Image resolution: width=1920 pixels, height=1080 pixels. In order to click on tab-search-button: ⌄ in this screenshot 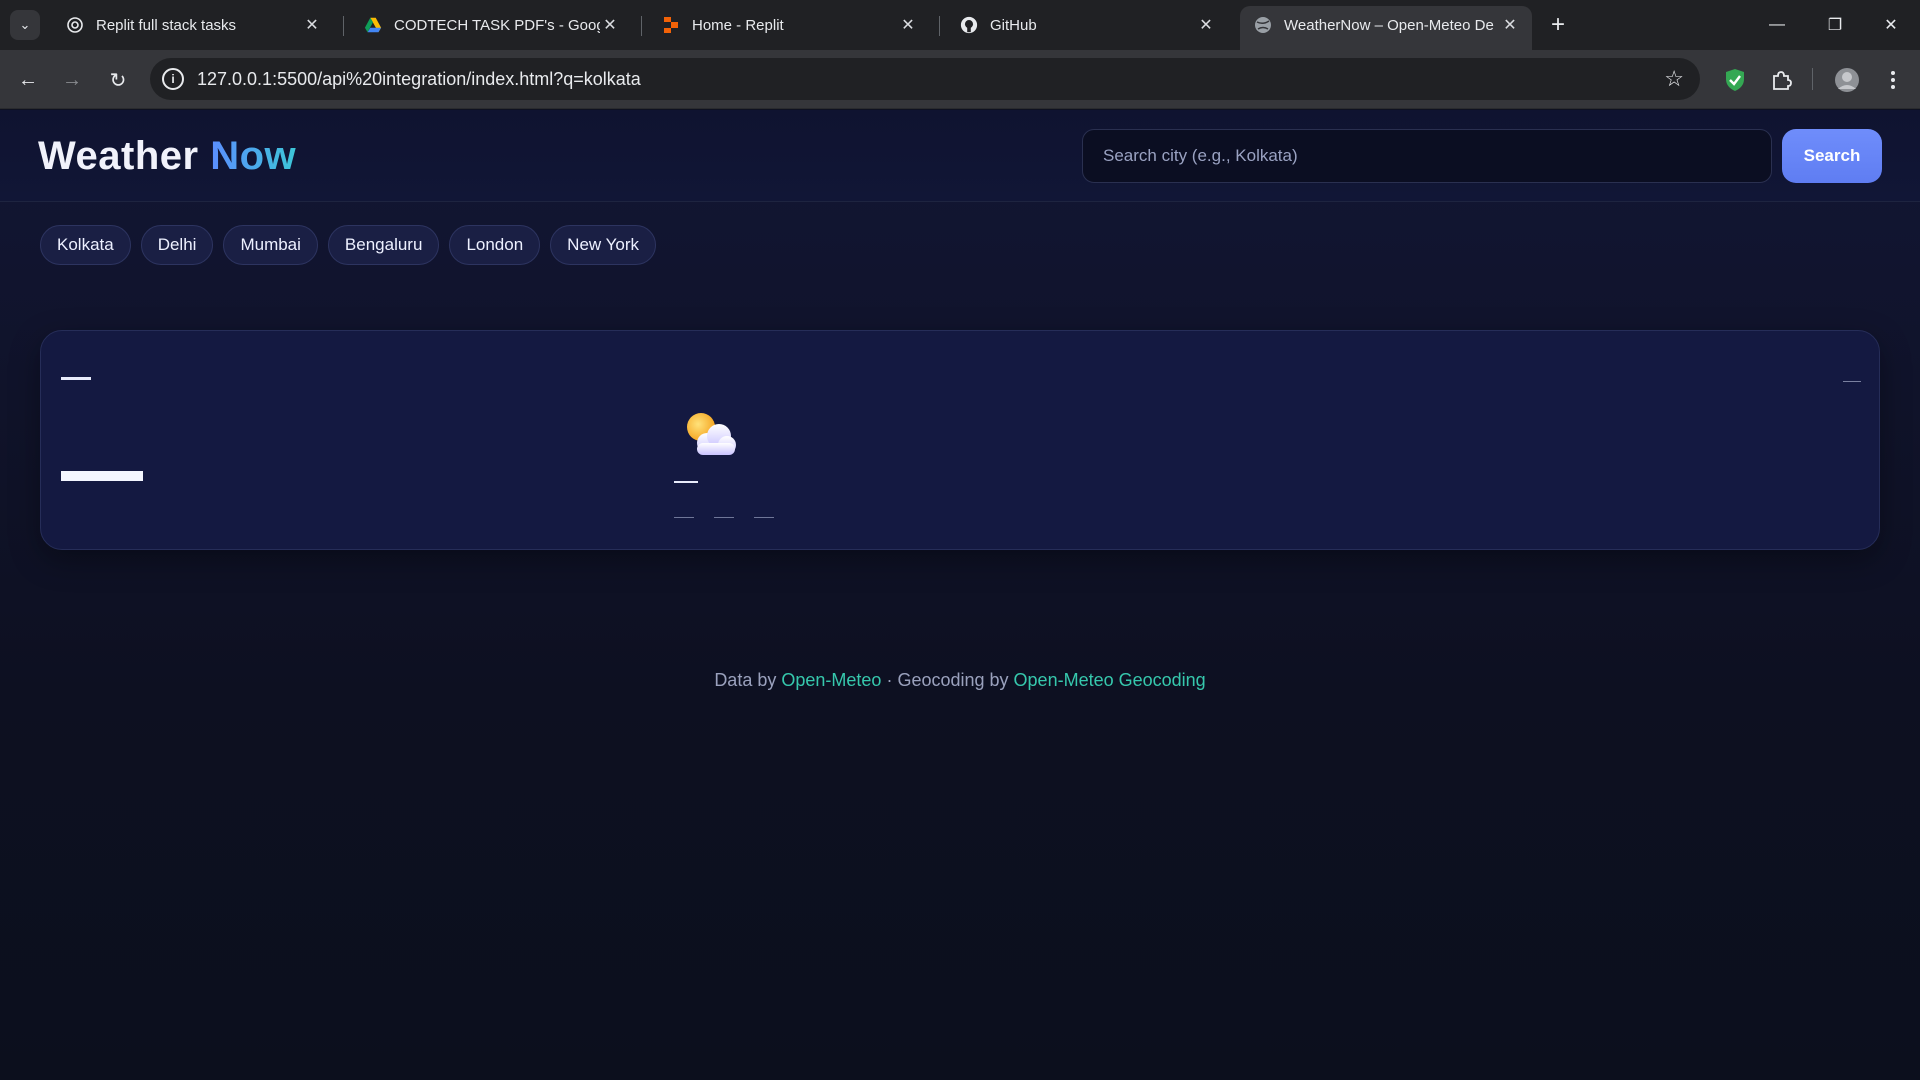, I will do `click(25, 25)`.